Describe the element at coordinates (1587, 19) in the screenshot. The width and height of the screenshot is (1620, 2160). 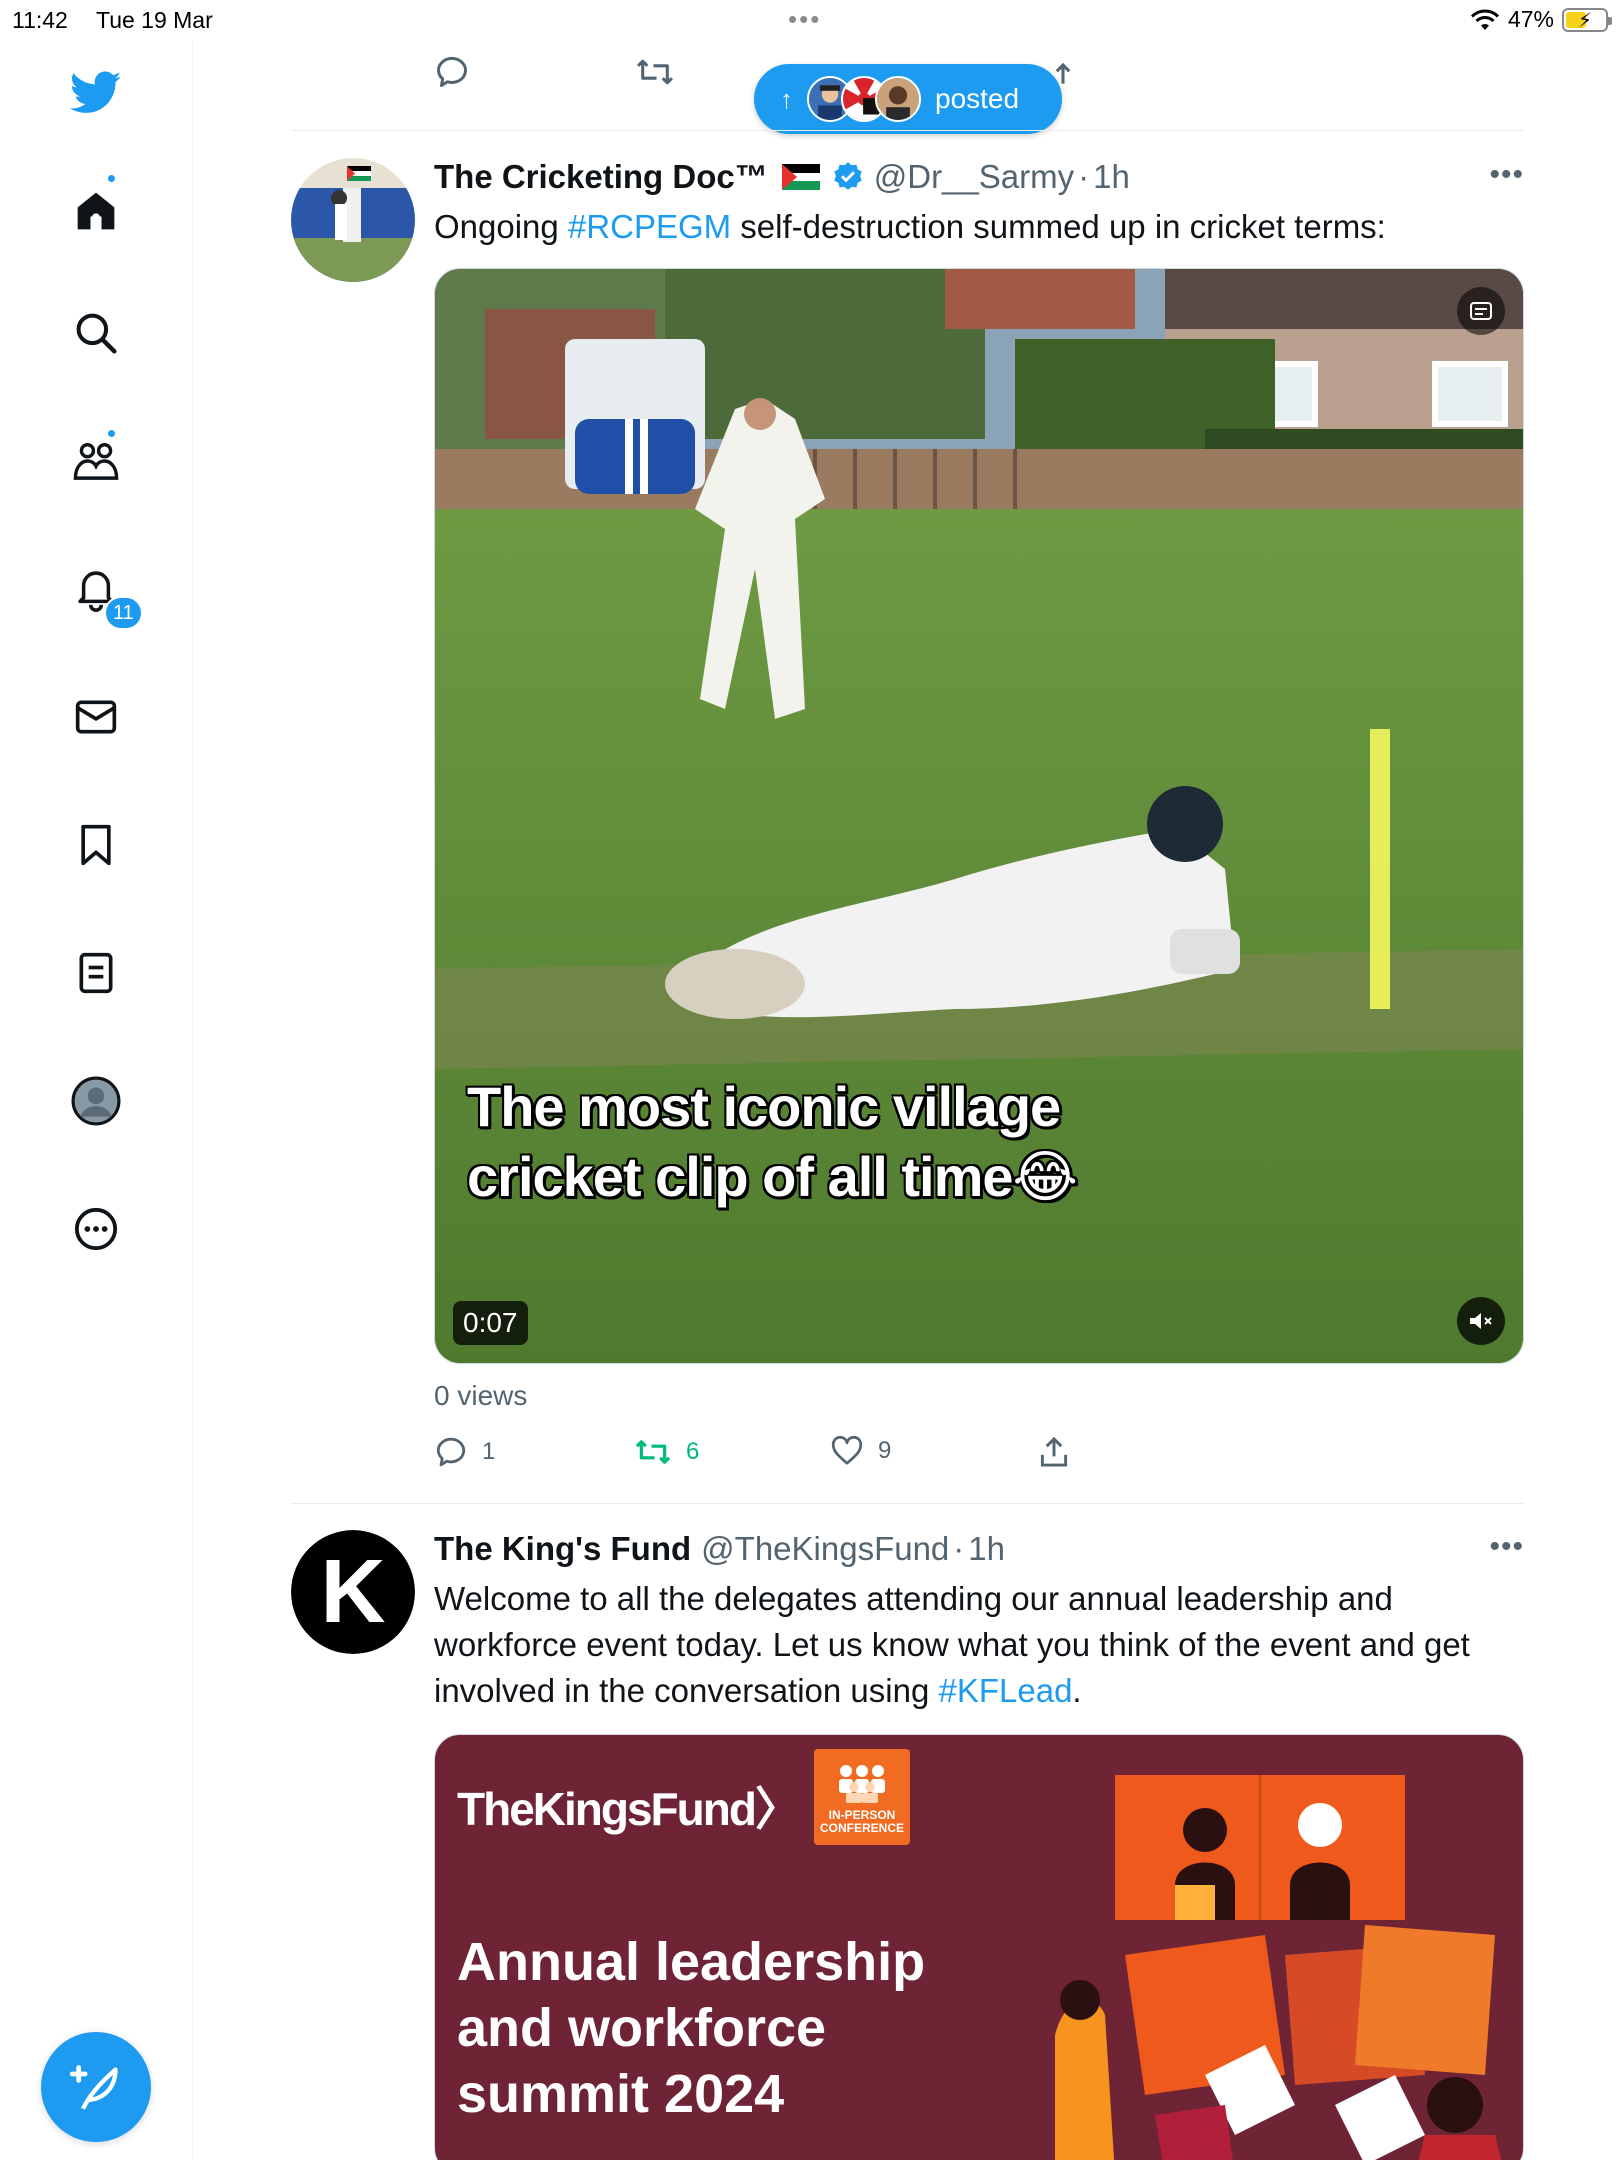
I see `battery-icon: ⚡` at that location.